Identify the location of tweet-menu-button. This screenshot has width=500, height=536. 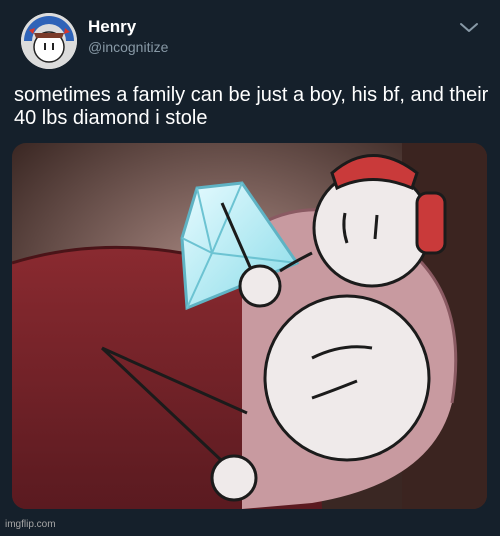
(469, 28).